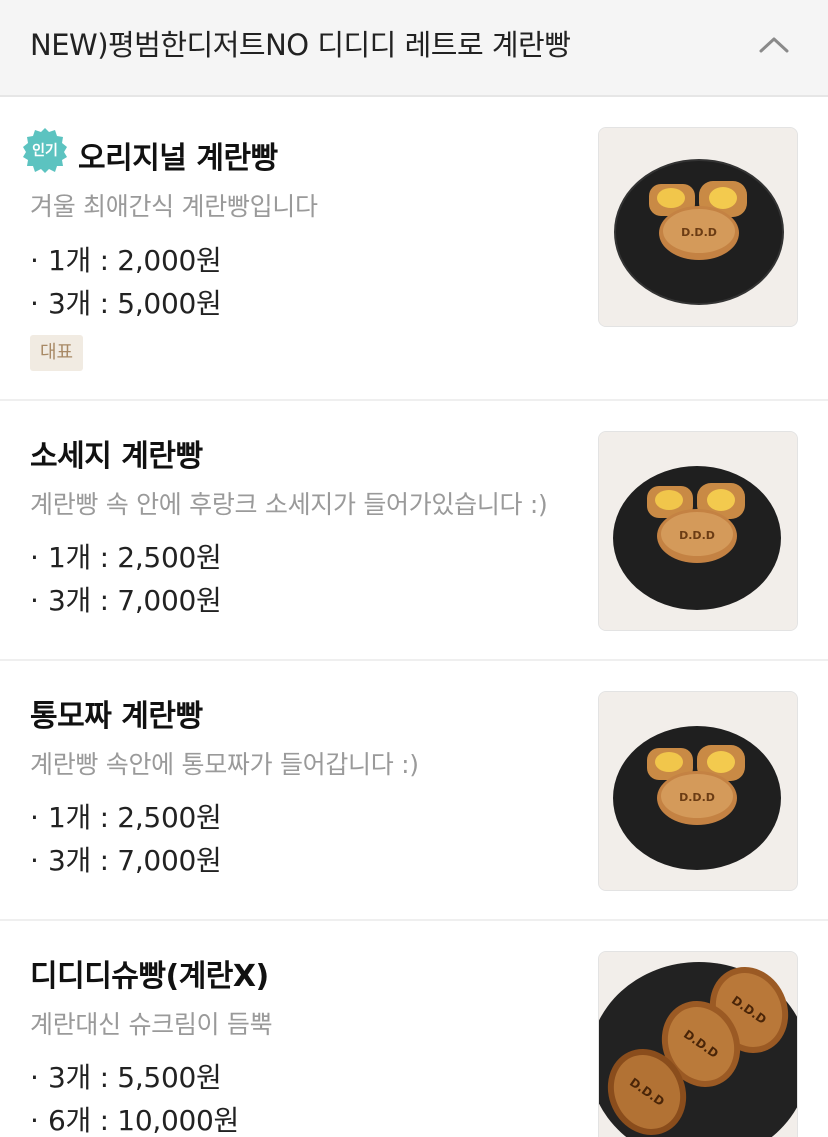  What do you see at coordinates (135, 1077) in the screenshot?
I see `price-text: 3개 : 5,500원` at bounding box center [135, 1077].